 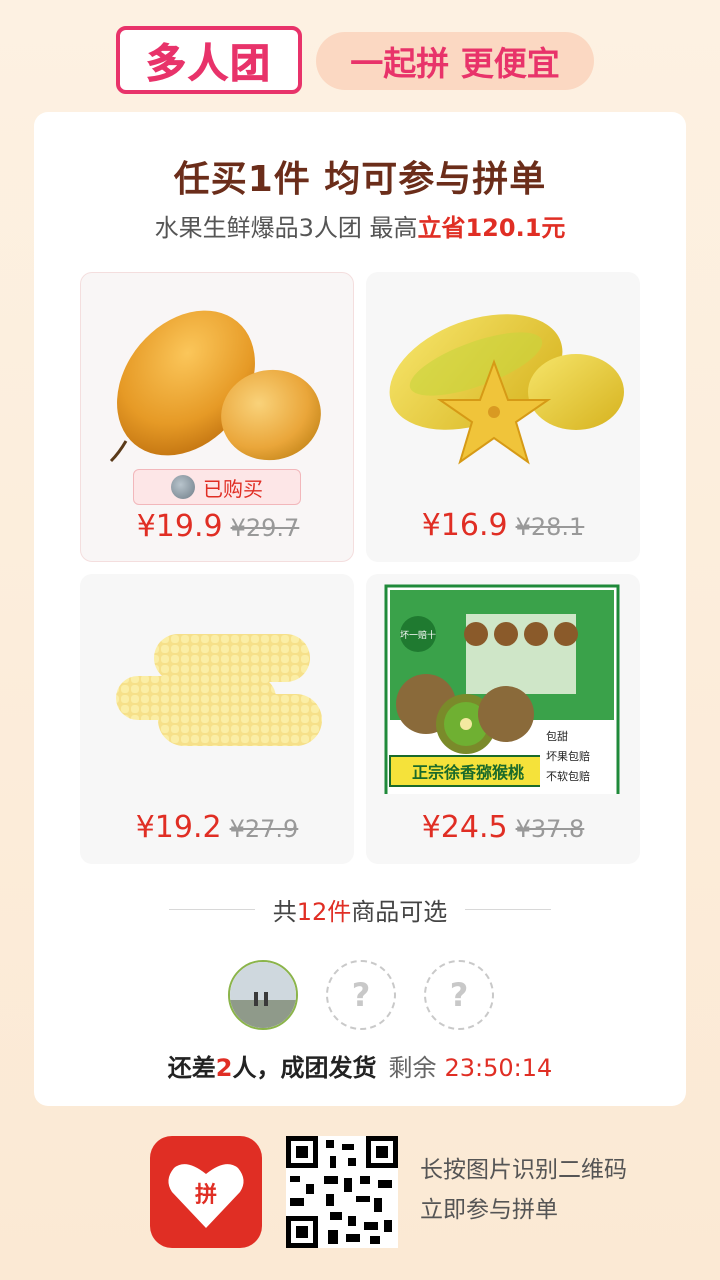 What do you see at coordinates (523, 1170) in the screenshot?
I see `footer-line-1: 长按图片识别二维码` at bounding box center [523, 1170].